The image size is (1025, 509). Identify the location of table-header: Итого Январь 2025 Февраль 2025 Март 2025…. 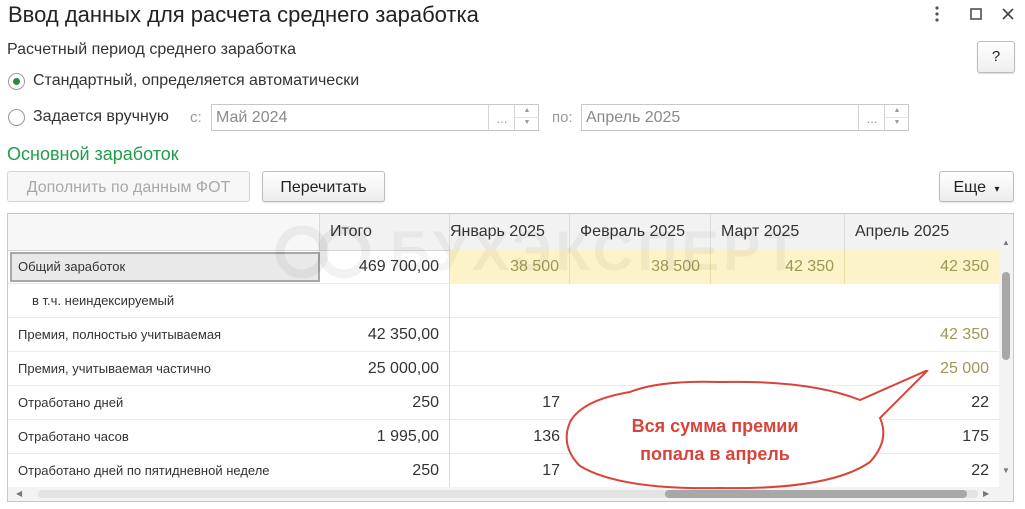
(510, 232).